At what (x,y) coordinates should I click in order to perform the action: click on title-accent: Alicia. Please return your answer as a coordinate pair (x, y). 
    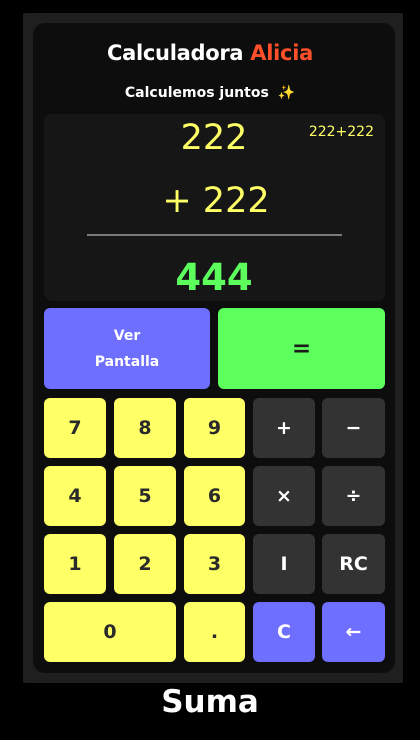
    Looking at the image, I should click on (281, 53).